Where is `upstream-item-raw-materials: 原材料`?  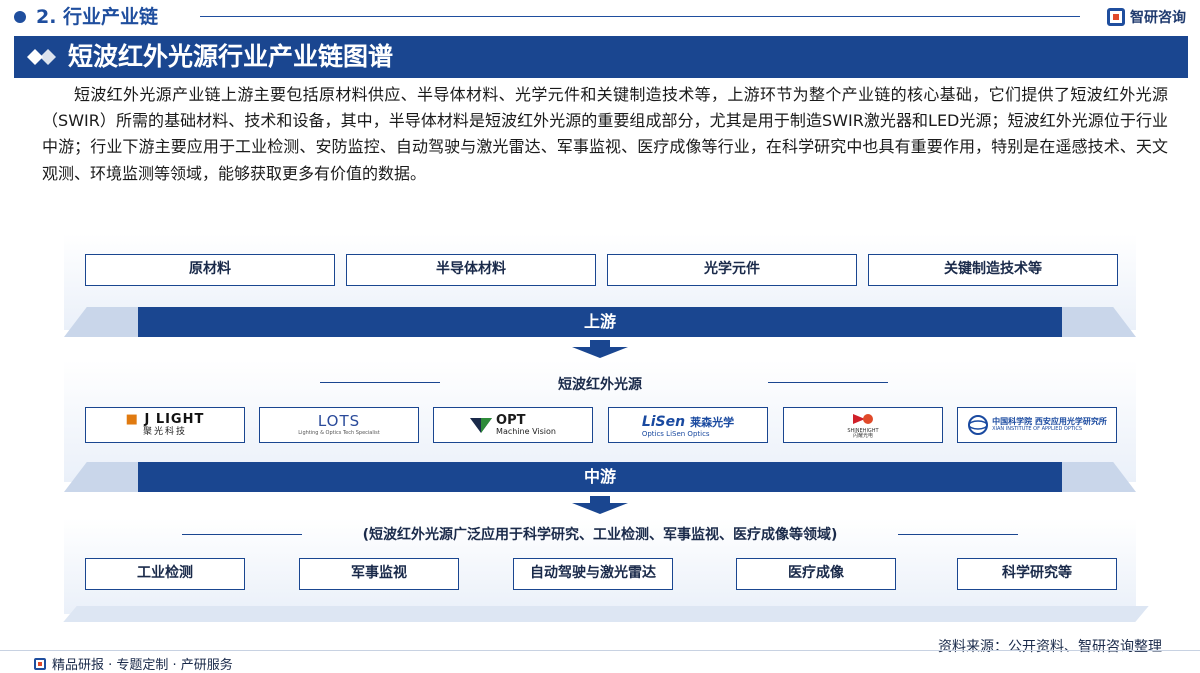
upstream-item-raw-materials: 原材料 is located at coordinates (210, 270).